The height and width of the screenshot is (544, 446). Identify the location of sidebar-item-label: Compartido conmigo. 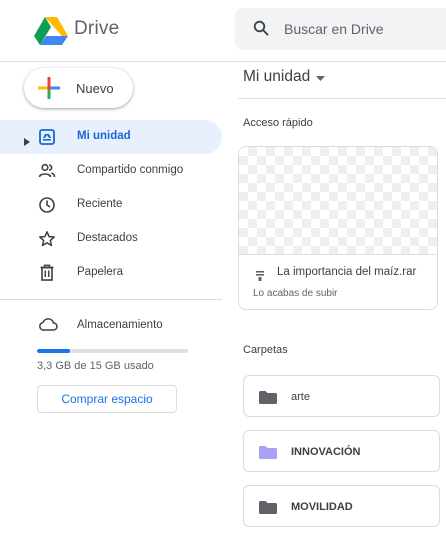
(130, 170).